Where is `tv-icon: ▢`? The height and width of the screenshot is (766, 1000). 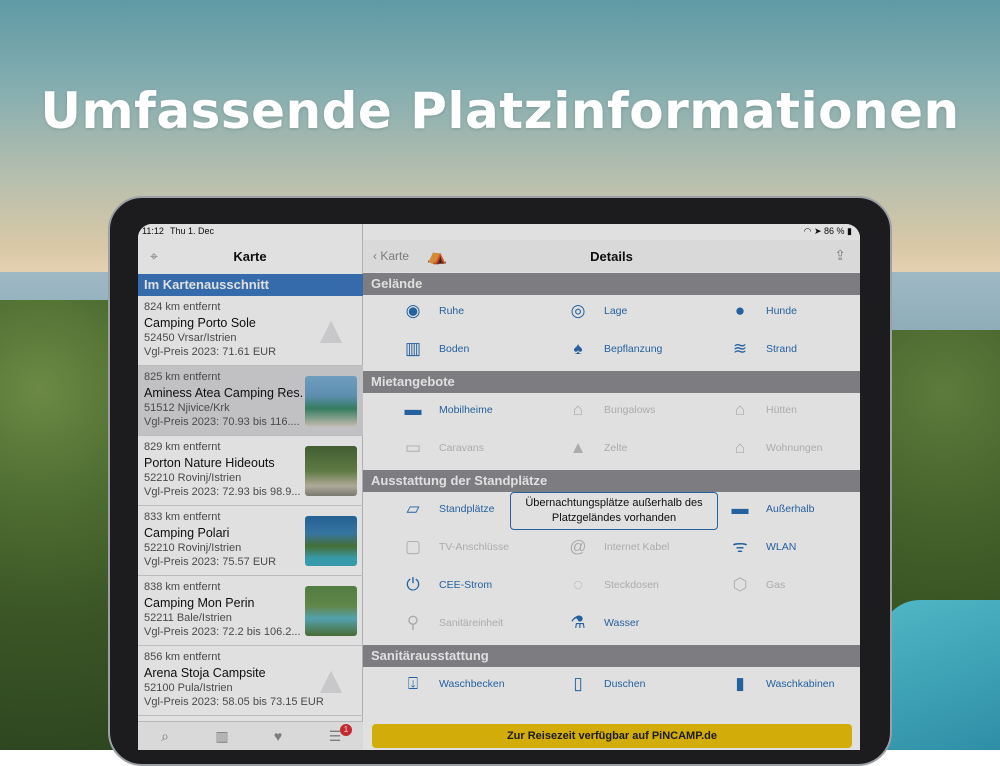 tv-icon: ▢ is located at coordinates (413, 547).